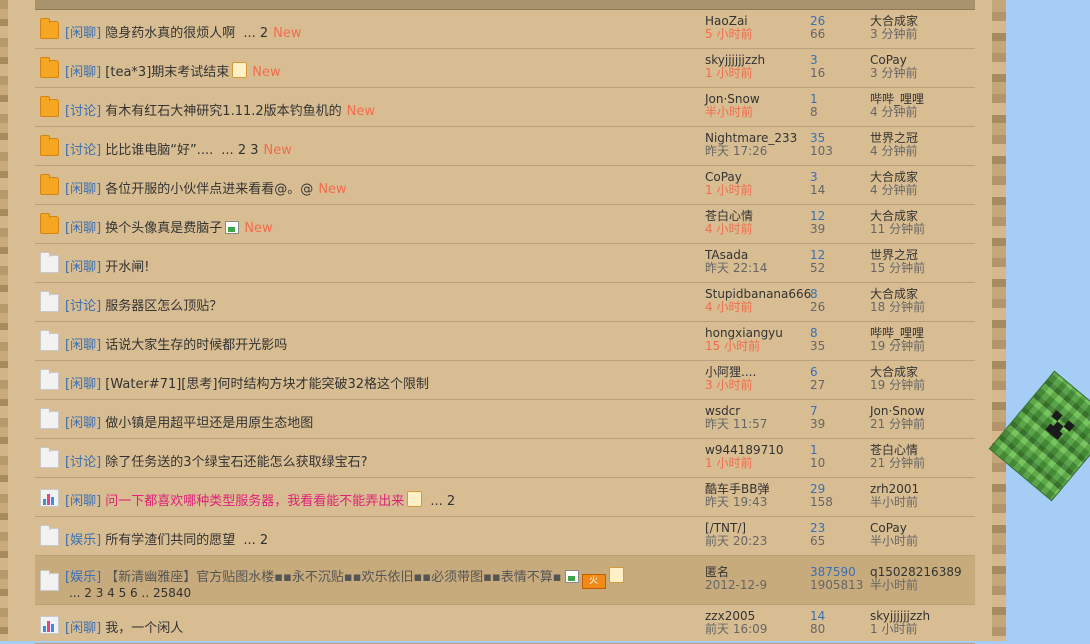 The height and width of the screenshot is (644, 1090). Describe the element at coordinates (571, 576) in the screenshot. I see `image-attachment-icon` at that location.